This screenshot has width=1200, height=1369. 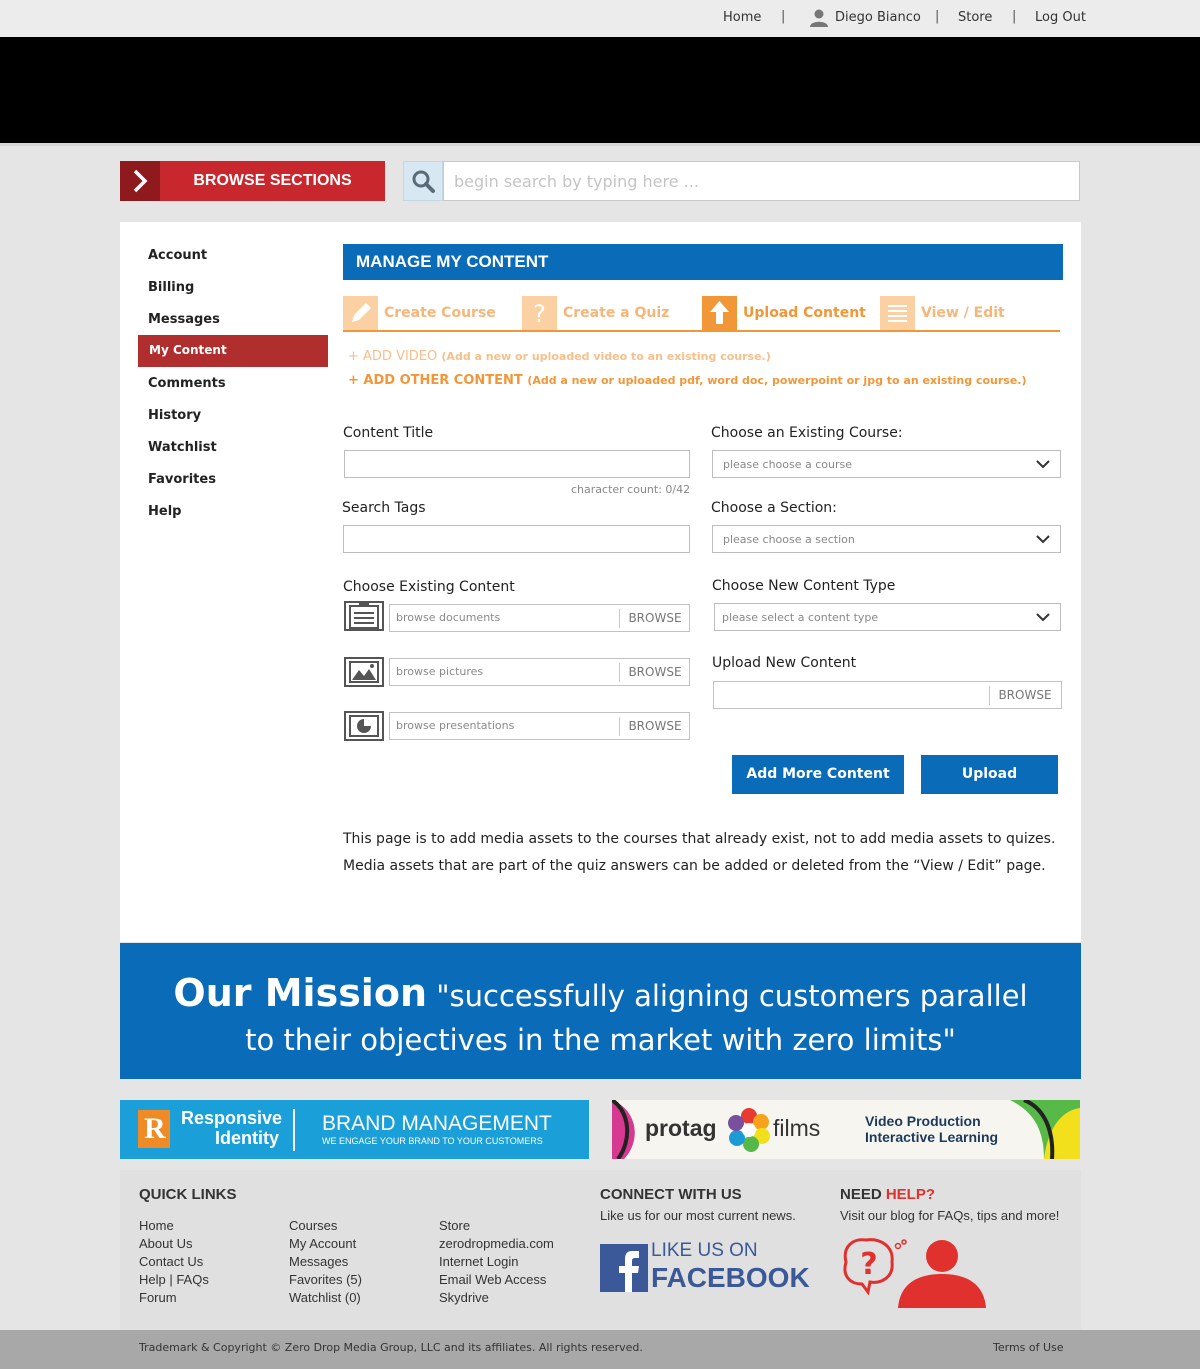 What do you see at coordinates (1028, 1347) in the screenshot?
I see `terms-of-use-link: Terms of Use` at bounding box center [1028, 1347].